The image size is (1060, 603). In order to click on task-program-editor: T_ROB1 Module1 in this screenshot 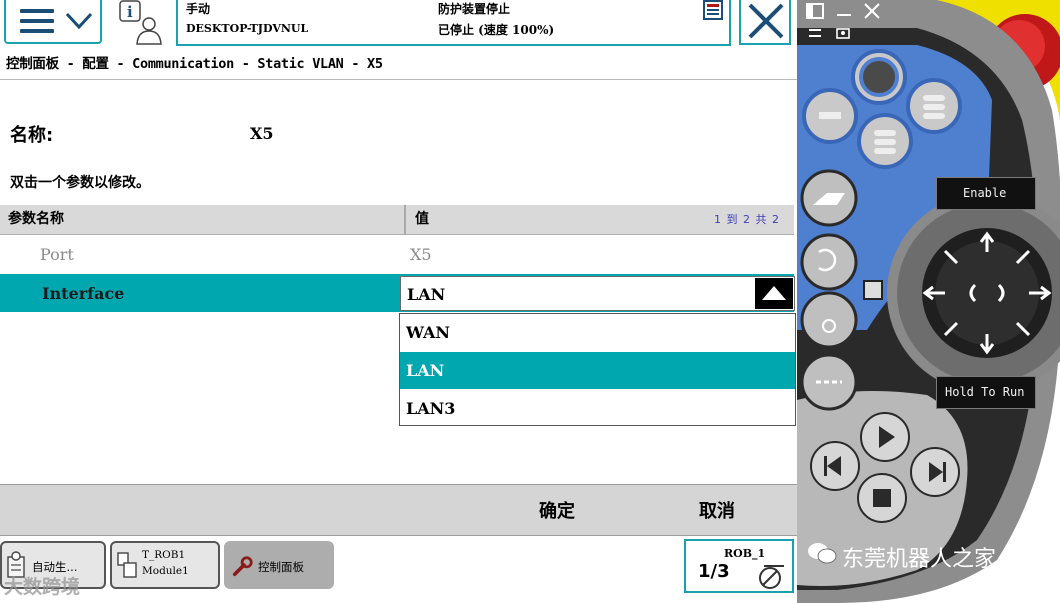, I will do `click(165, 565)`.